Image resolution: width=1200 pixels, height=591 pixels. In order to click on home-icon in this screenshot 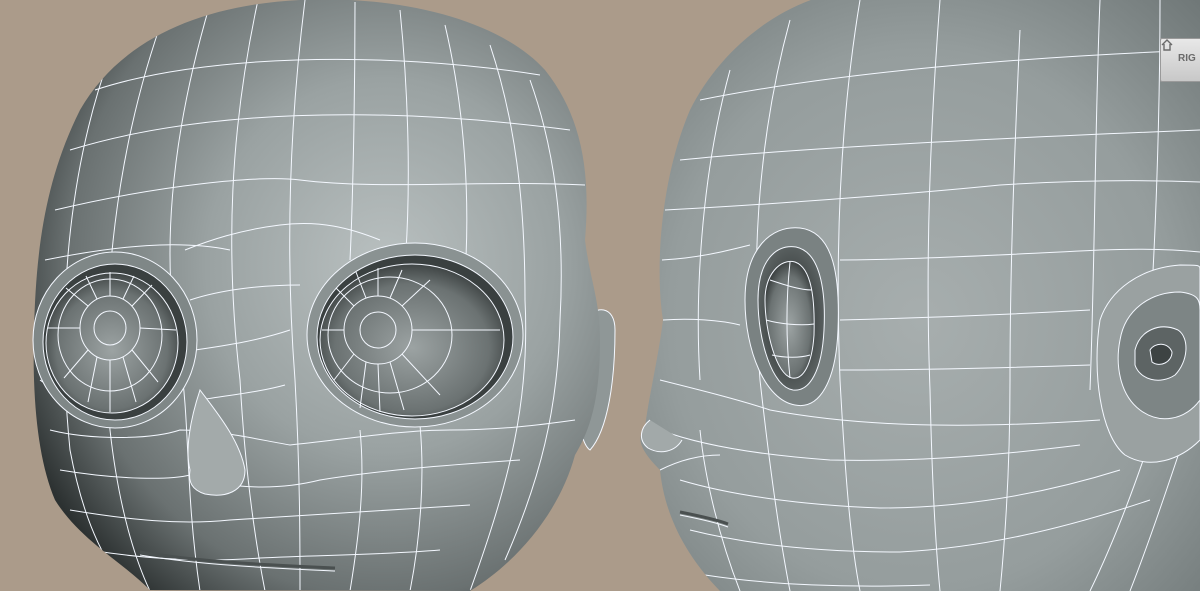, I will do `click(1167, 45)`.